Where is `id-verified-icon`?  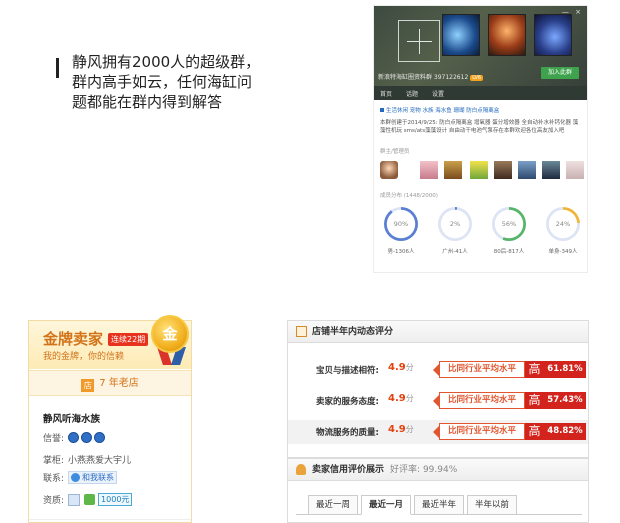
id-verified-icon is located at coordinates (74, 499).